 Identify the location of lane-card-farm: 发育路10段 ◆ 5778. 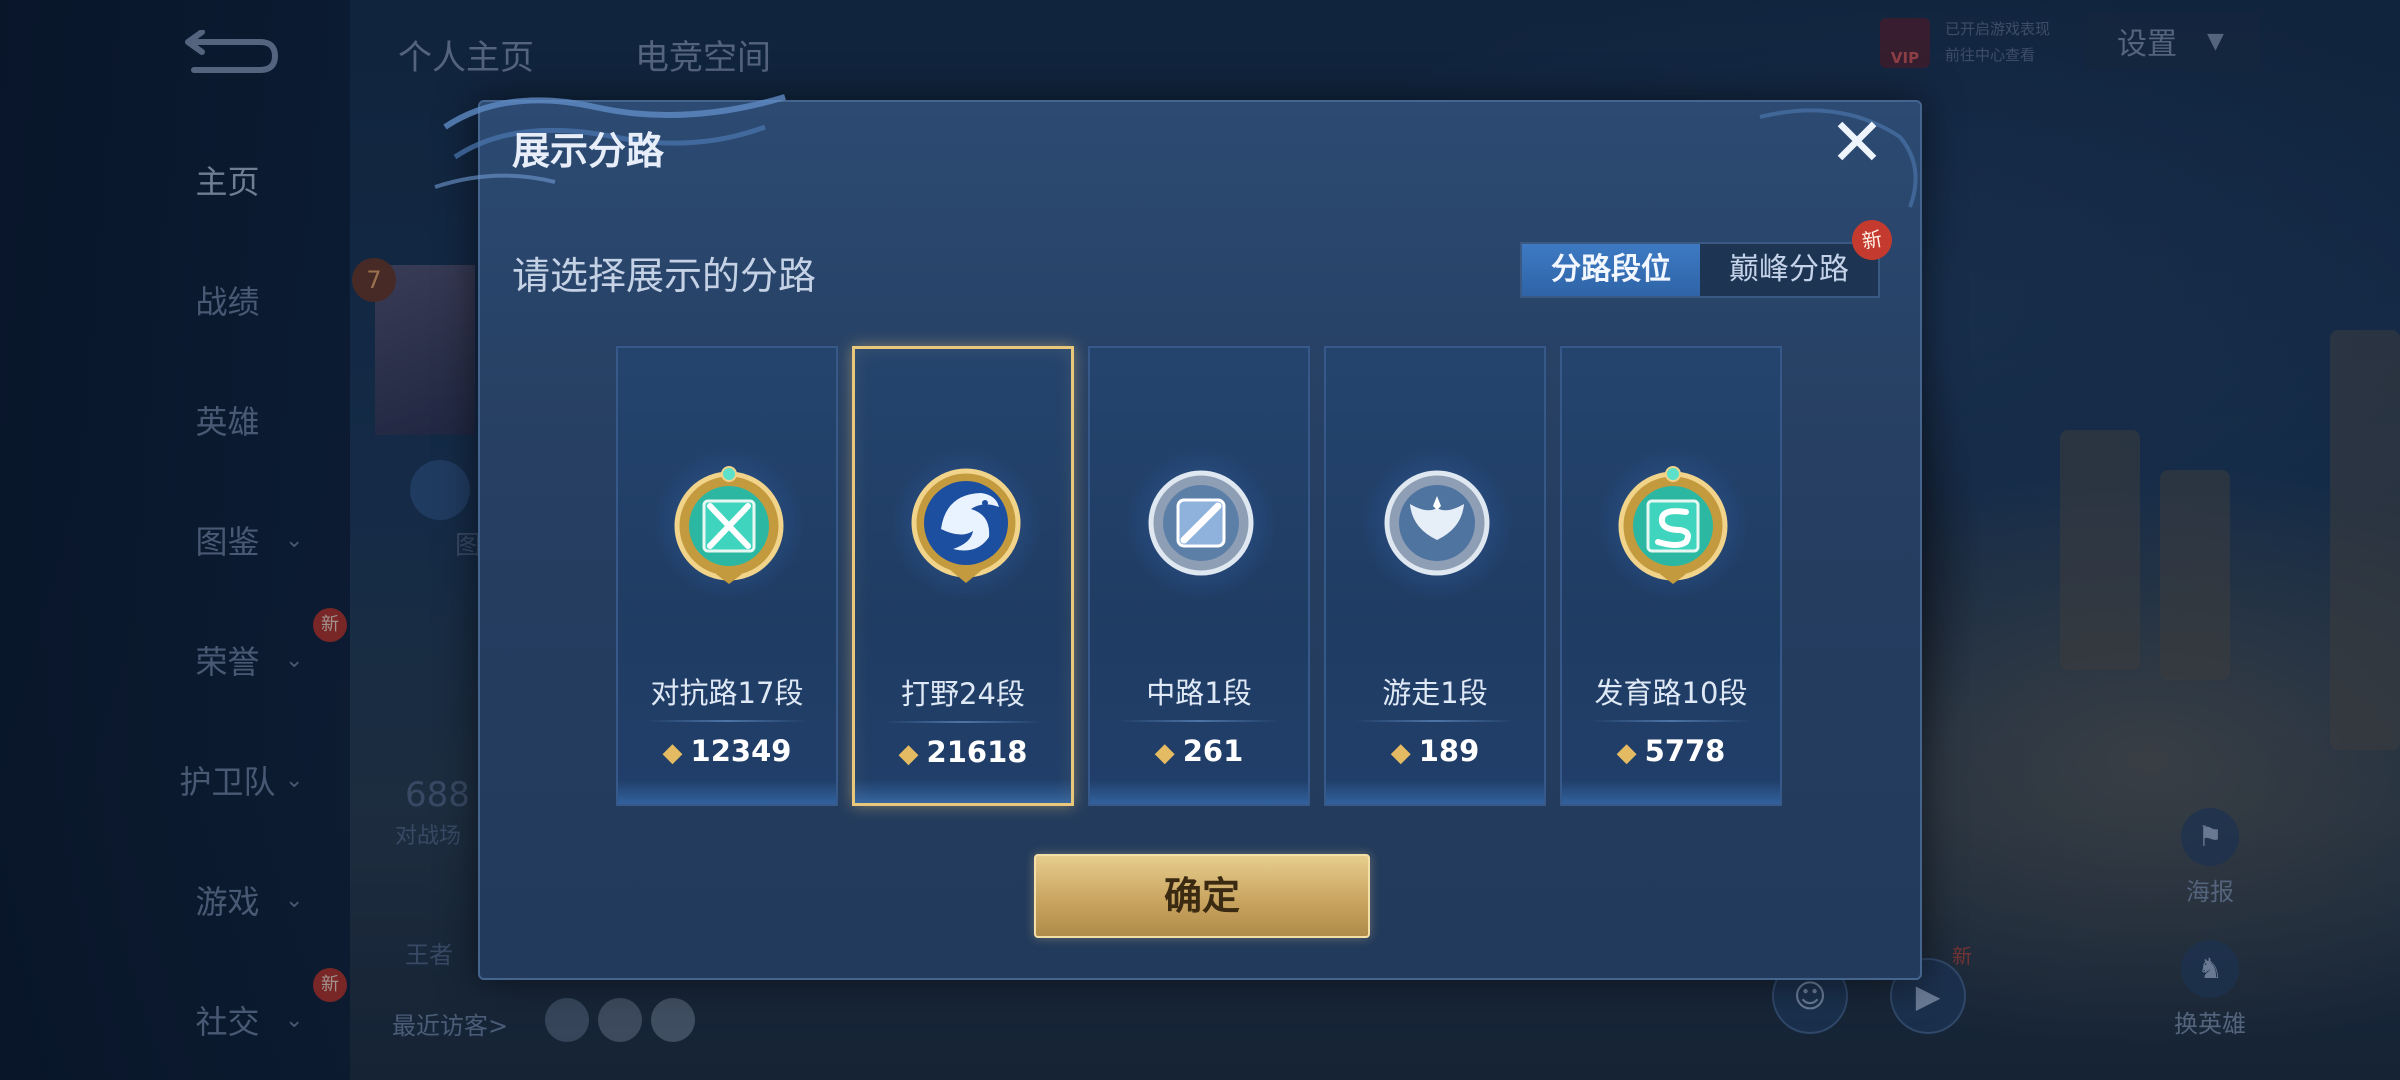
(1671, 576).